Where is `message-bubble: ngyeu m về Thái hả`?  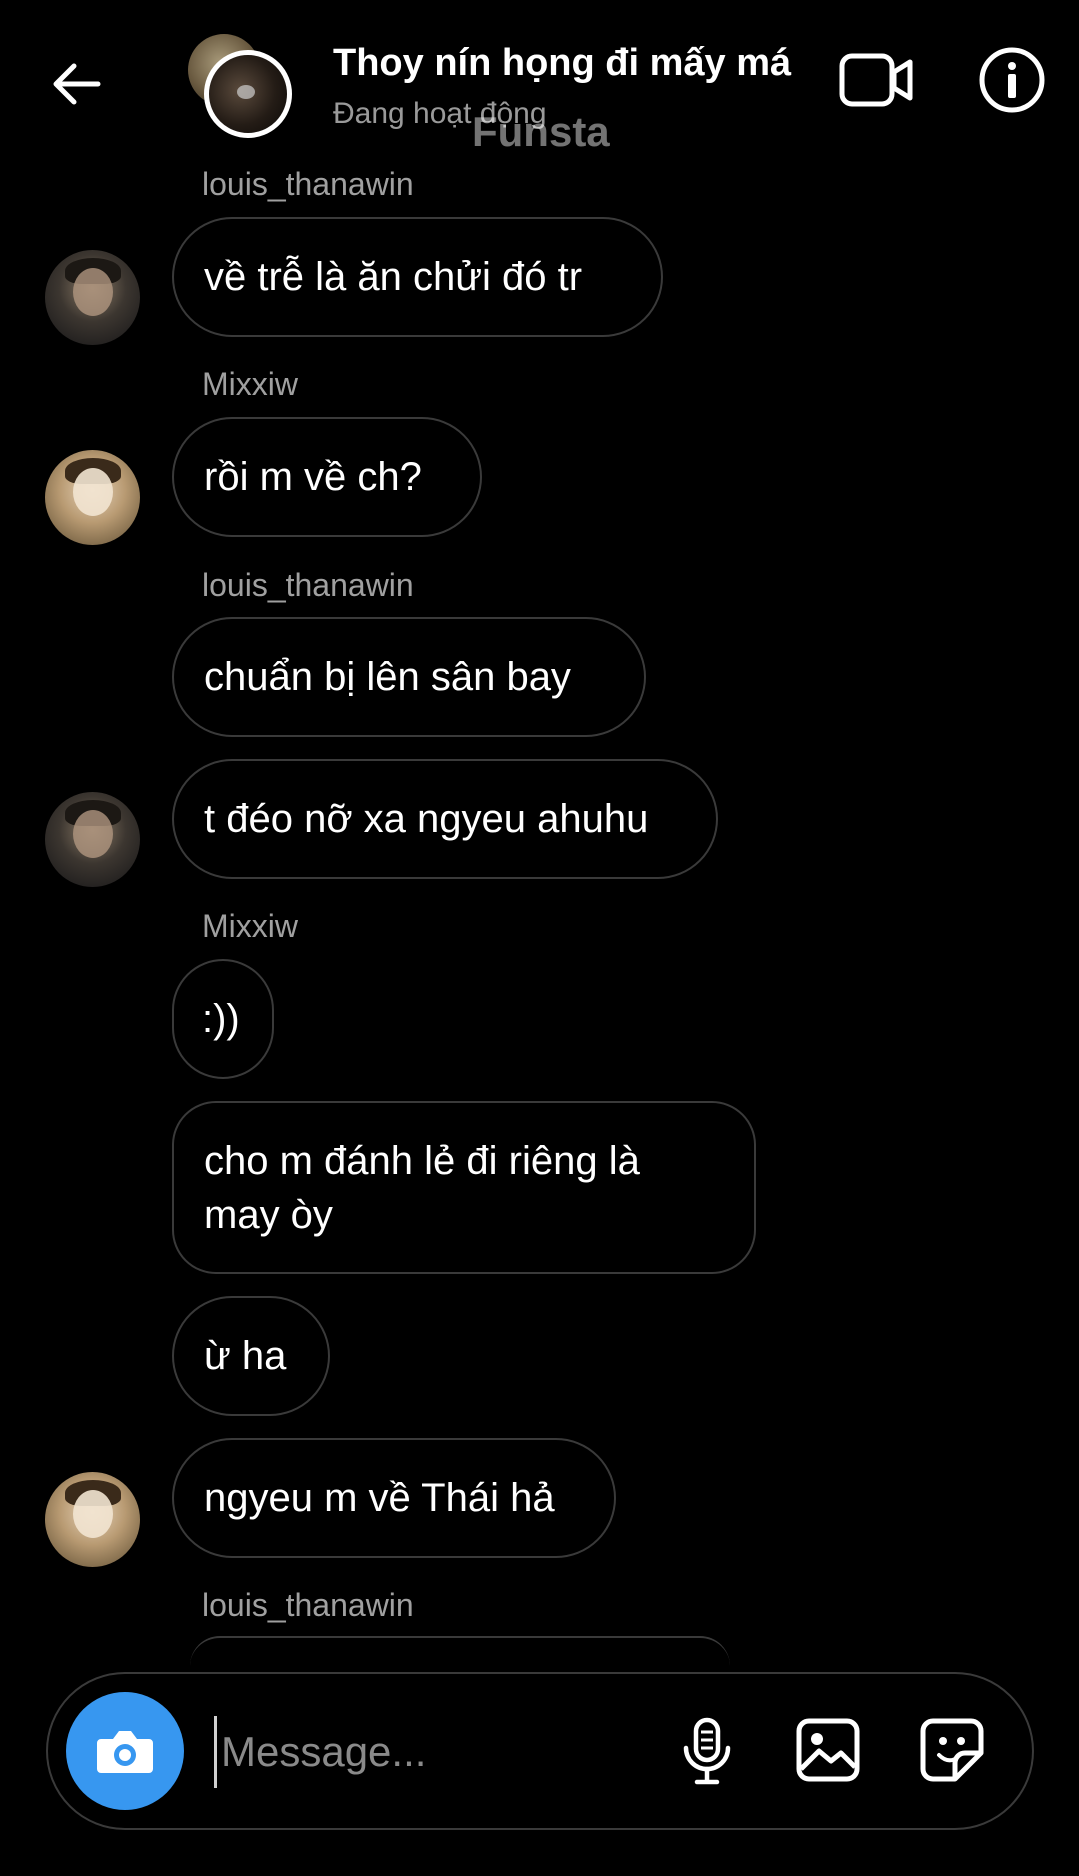 message-bubble: ngyeu m về Thái hả is located at coordinates (394, 1498).